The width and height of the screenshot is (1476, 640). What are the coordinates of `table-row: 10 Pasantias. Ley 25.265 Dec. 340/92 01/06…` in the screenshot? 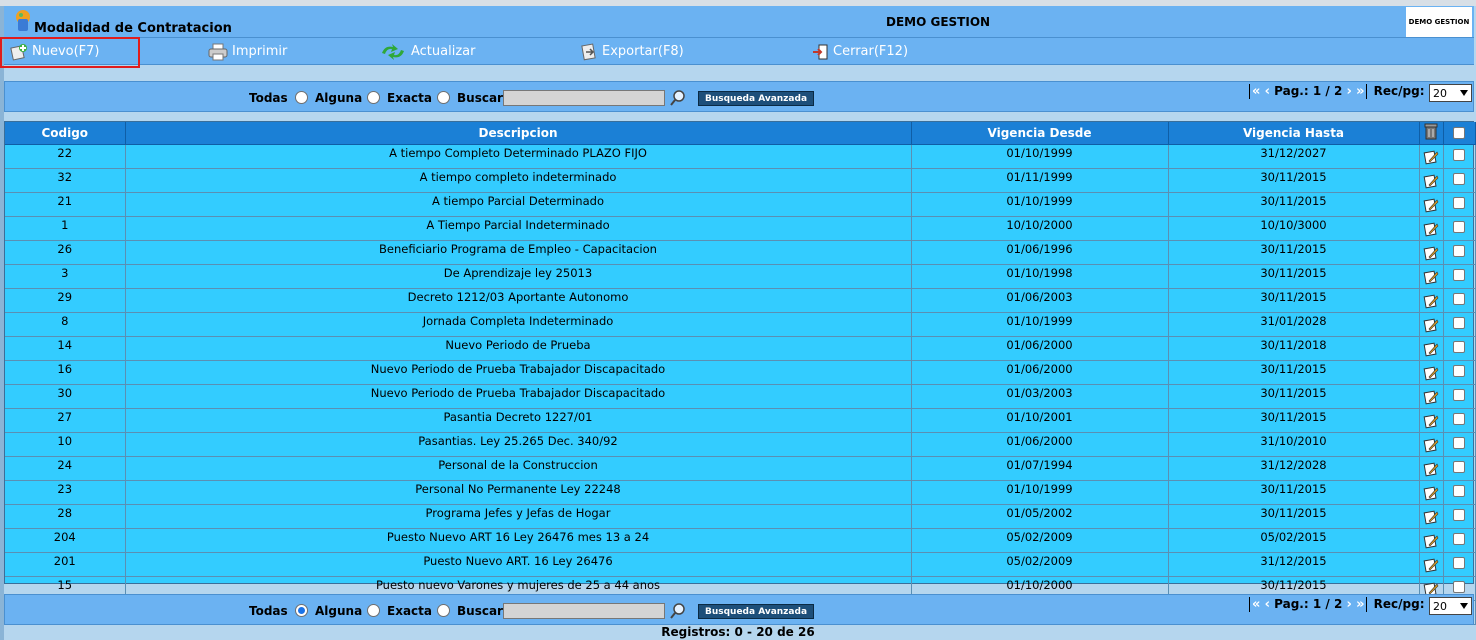 It's located at (740, 444).